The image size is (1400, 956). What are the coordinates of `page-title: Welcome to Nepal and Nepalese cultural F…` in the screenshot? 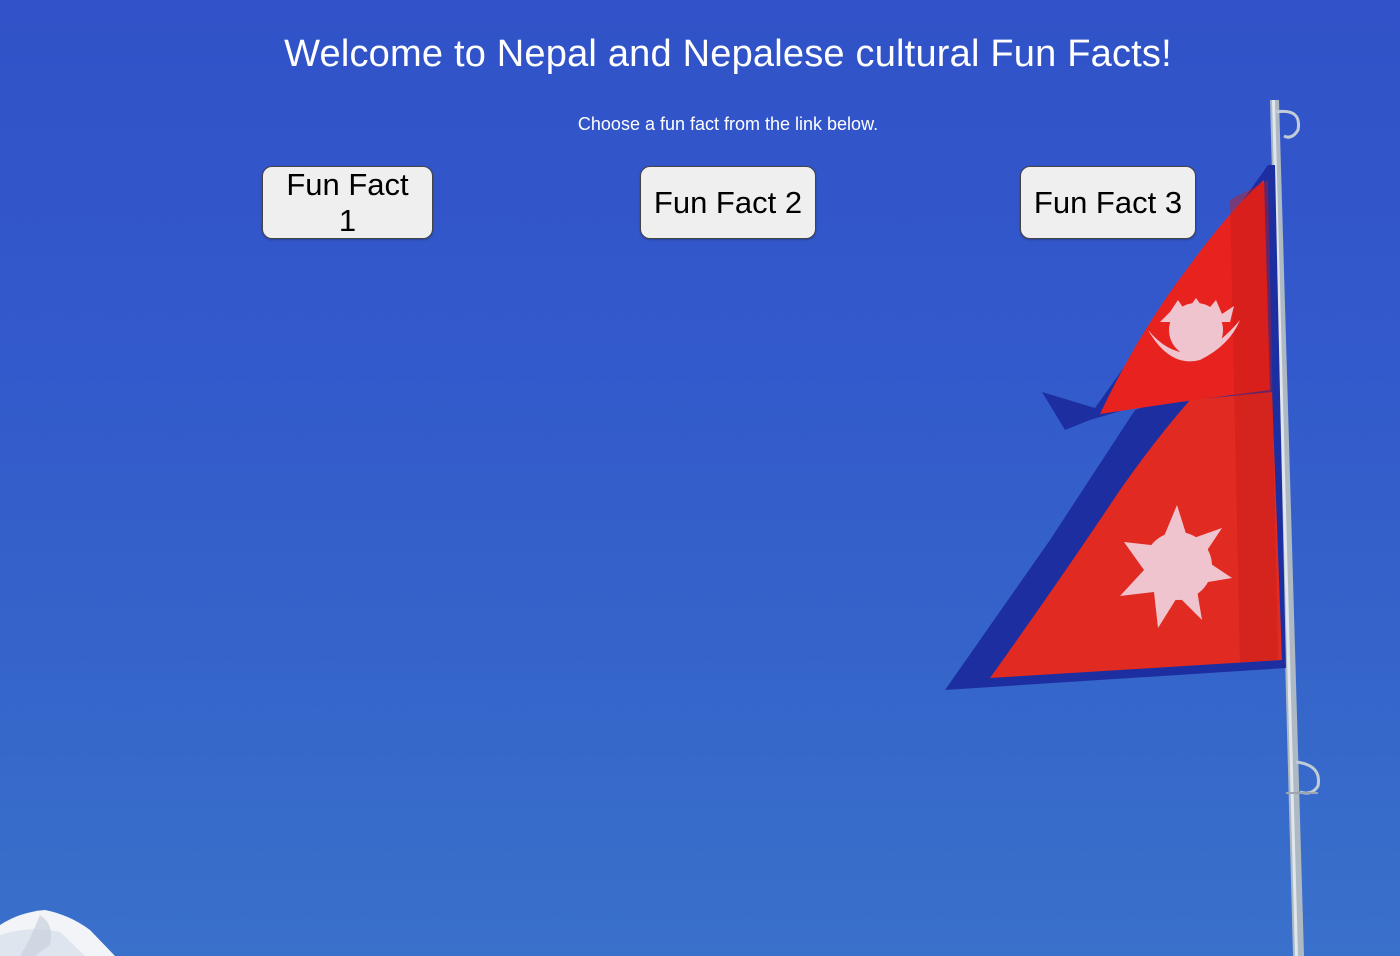 It's located at (728, 54).